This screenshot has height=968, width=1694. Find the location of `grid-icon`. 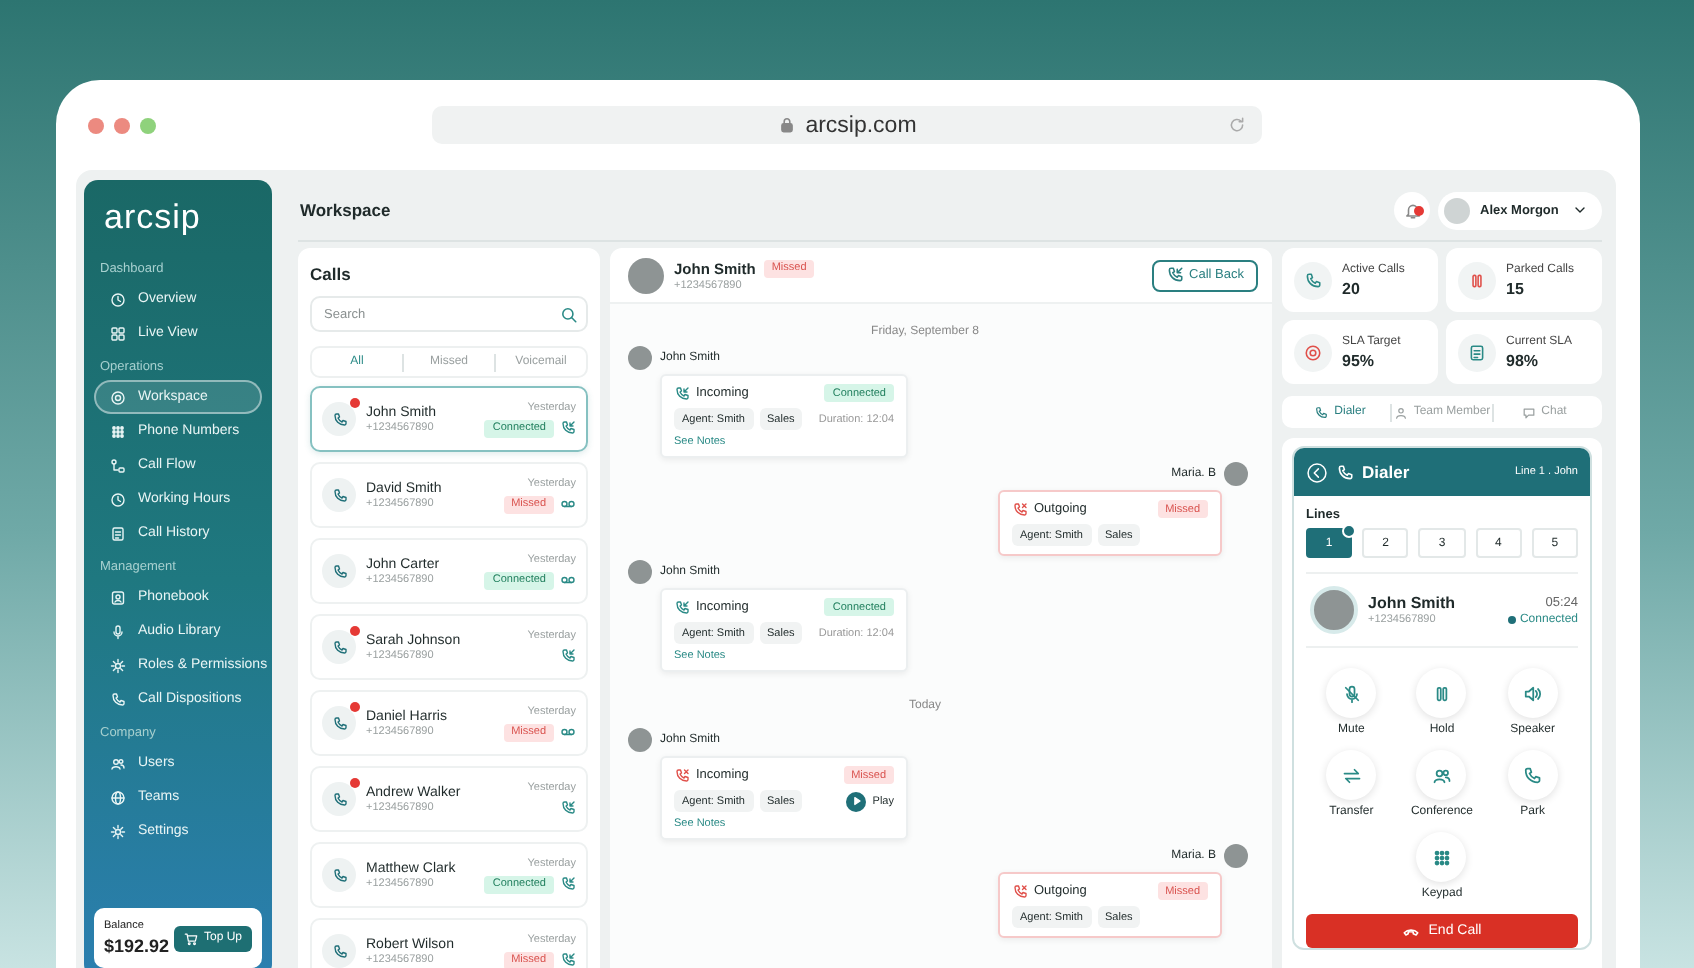

grid-icon is located at coordinates (118, 333).